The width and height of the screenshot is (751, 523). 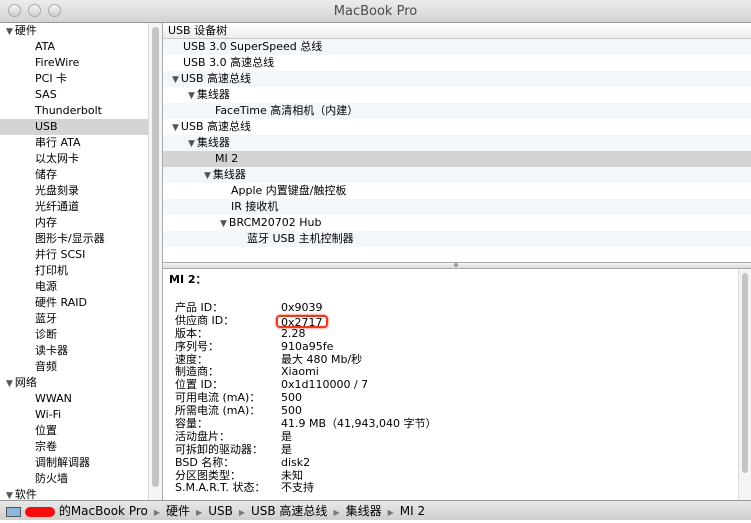 I want to click on path-segment: USB 高速总线, so click(x=289, y=511).